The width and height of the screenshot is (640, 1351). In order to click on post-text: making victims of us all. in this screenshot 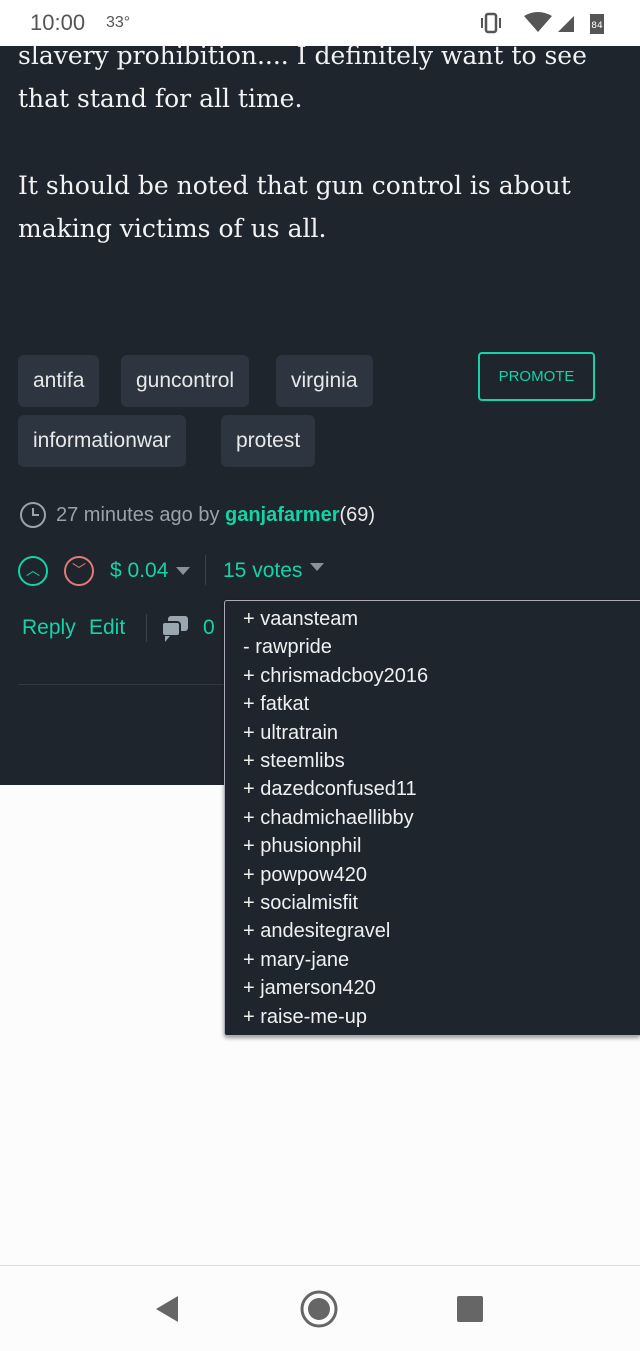, I will do `click(172, 228)`.